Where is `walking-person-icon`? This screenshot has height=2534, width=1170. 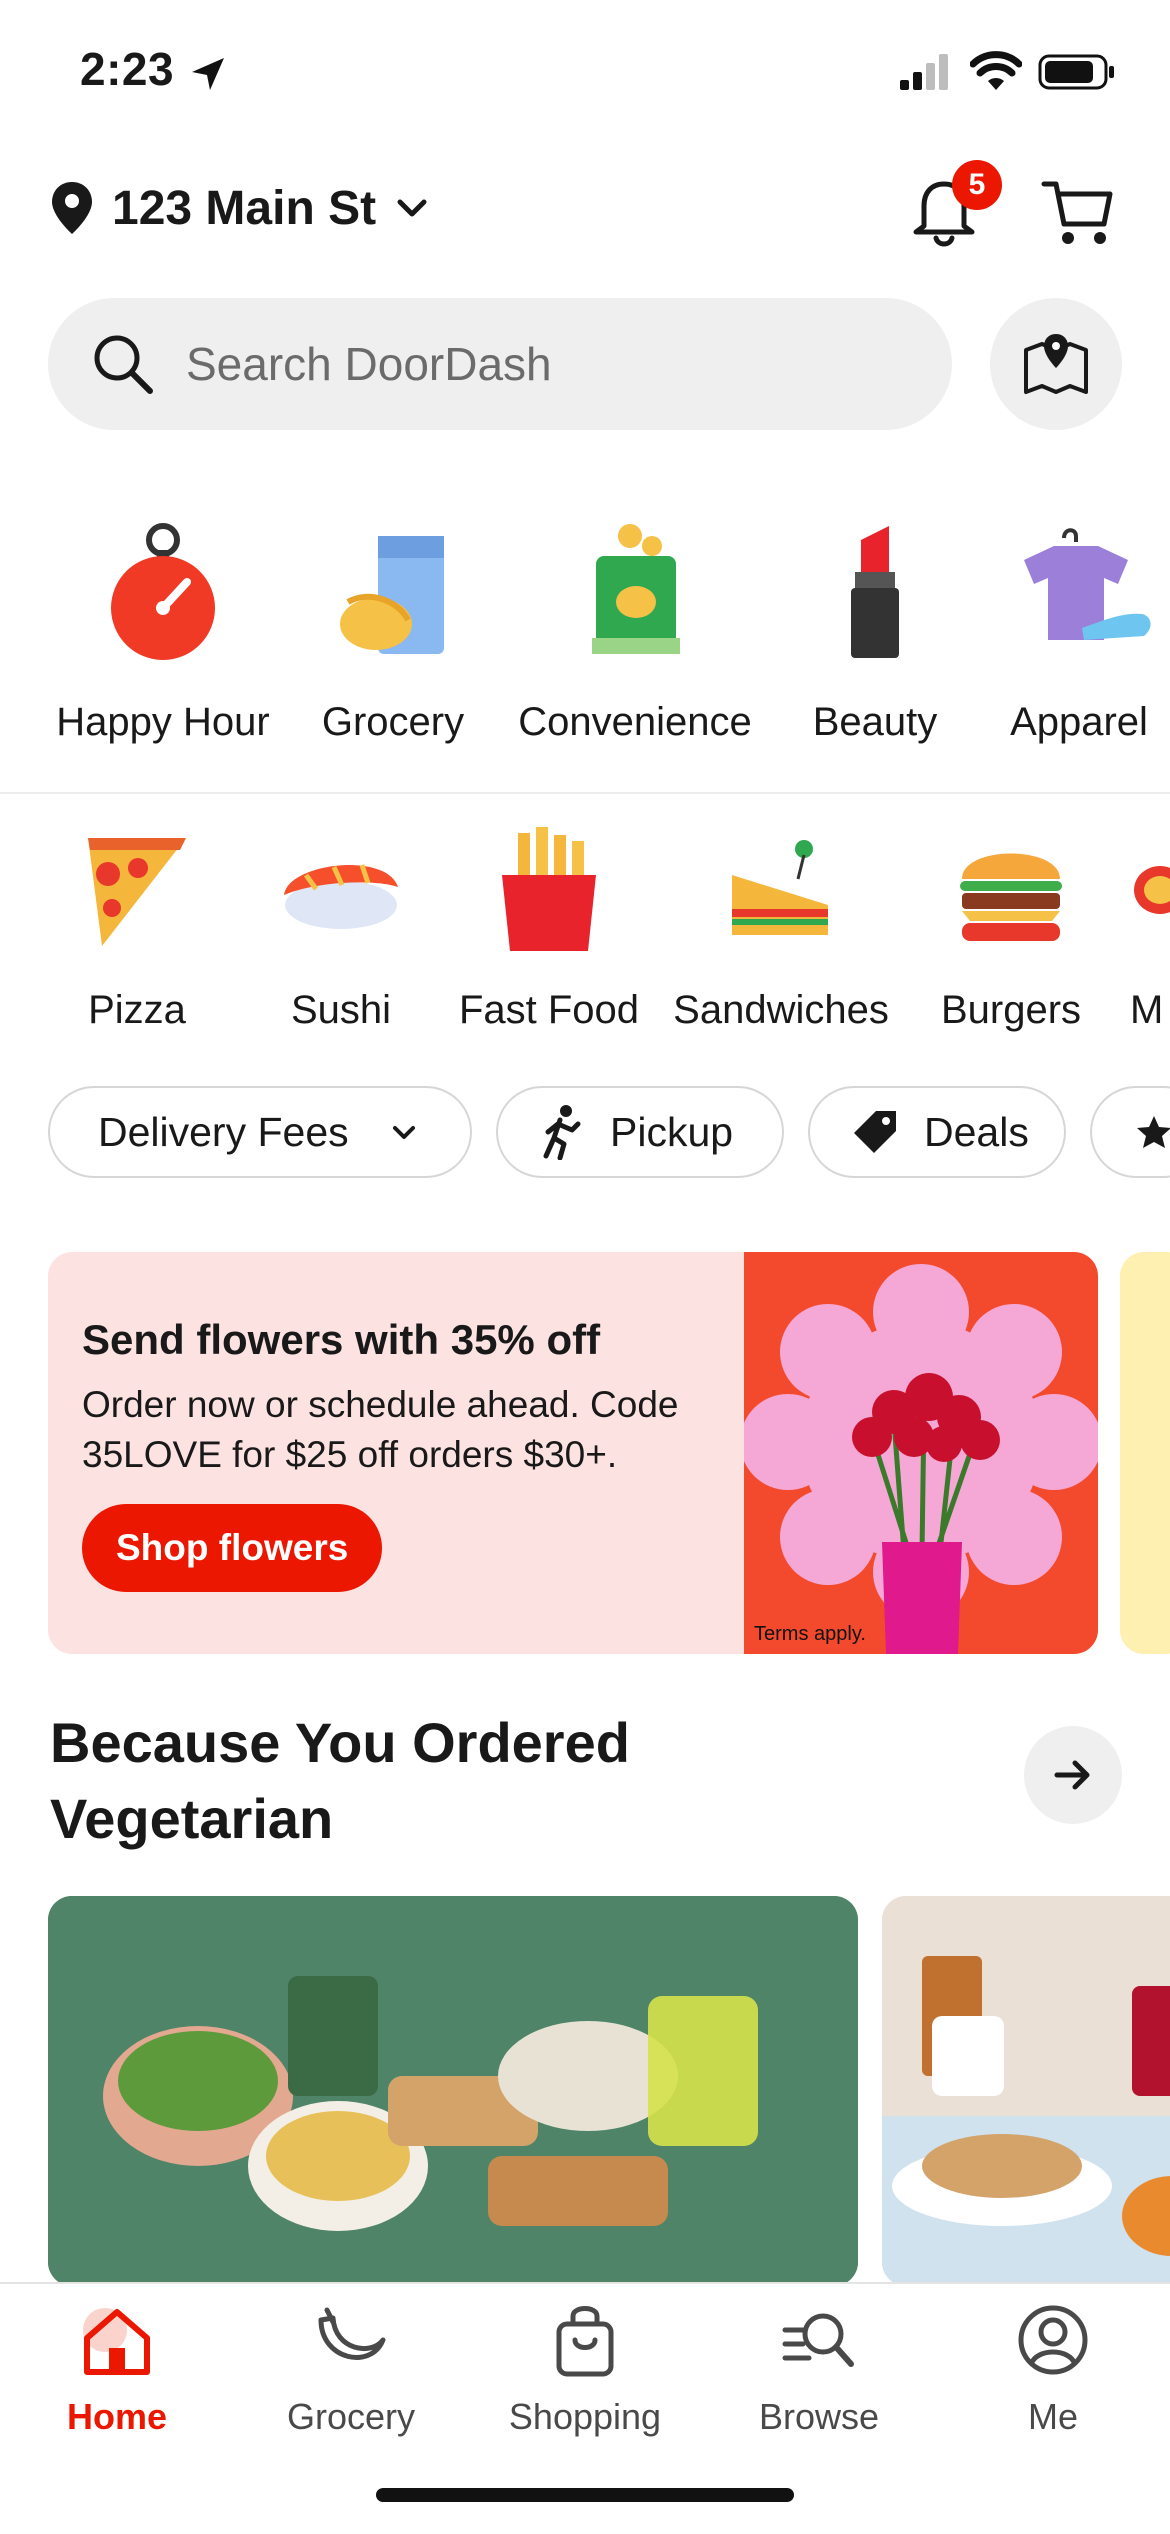 walking-person-icon is located at coordinates (562, 1132).